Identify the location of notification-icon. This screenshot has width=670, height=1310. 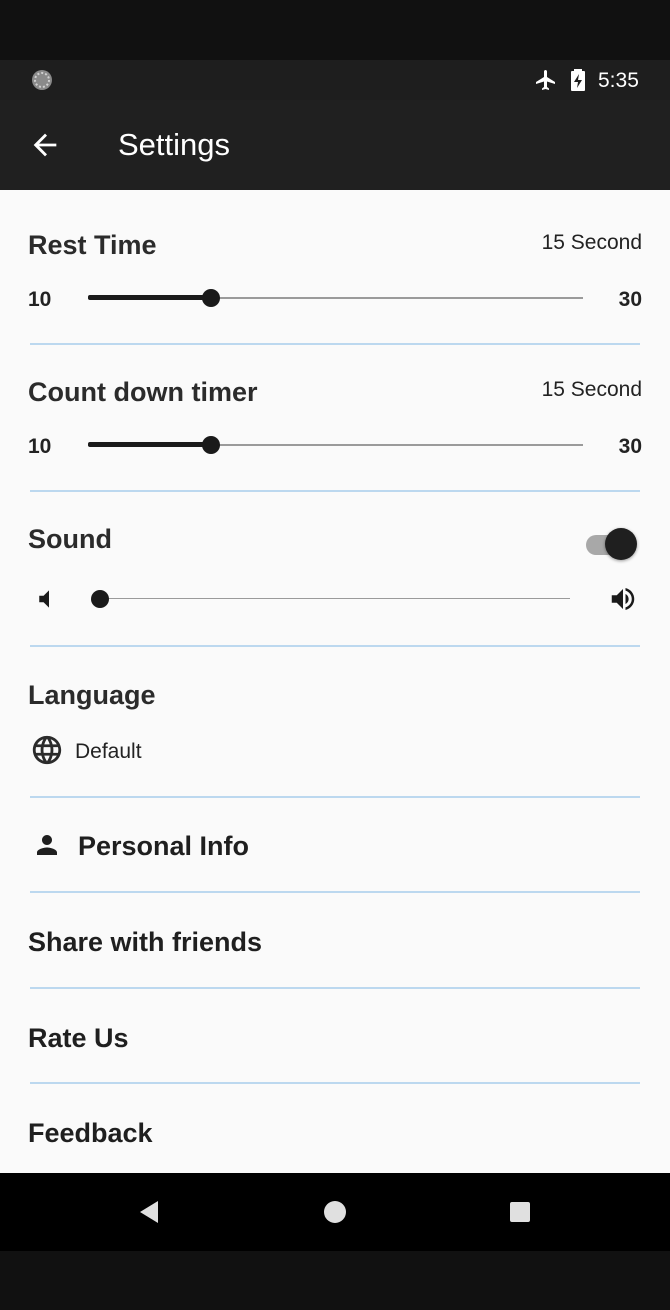
(42, 80).